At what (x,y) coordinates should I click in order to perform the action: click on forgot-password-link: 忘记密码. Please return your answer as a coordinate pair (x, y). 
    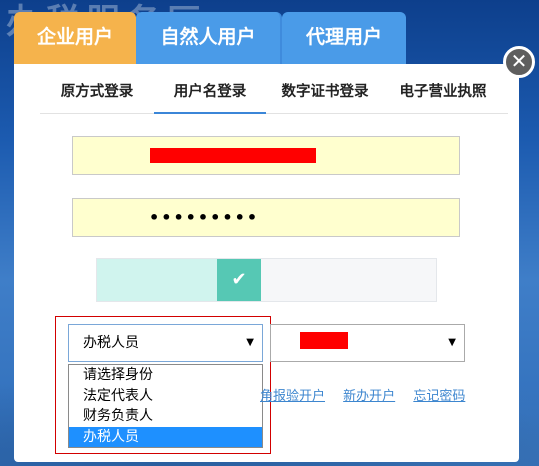
    Looking at the image, I should click on (439, 396).